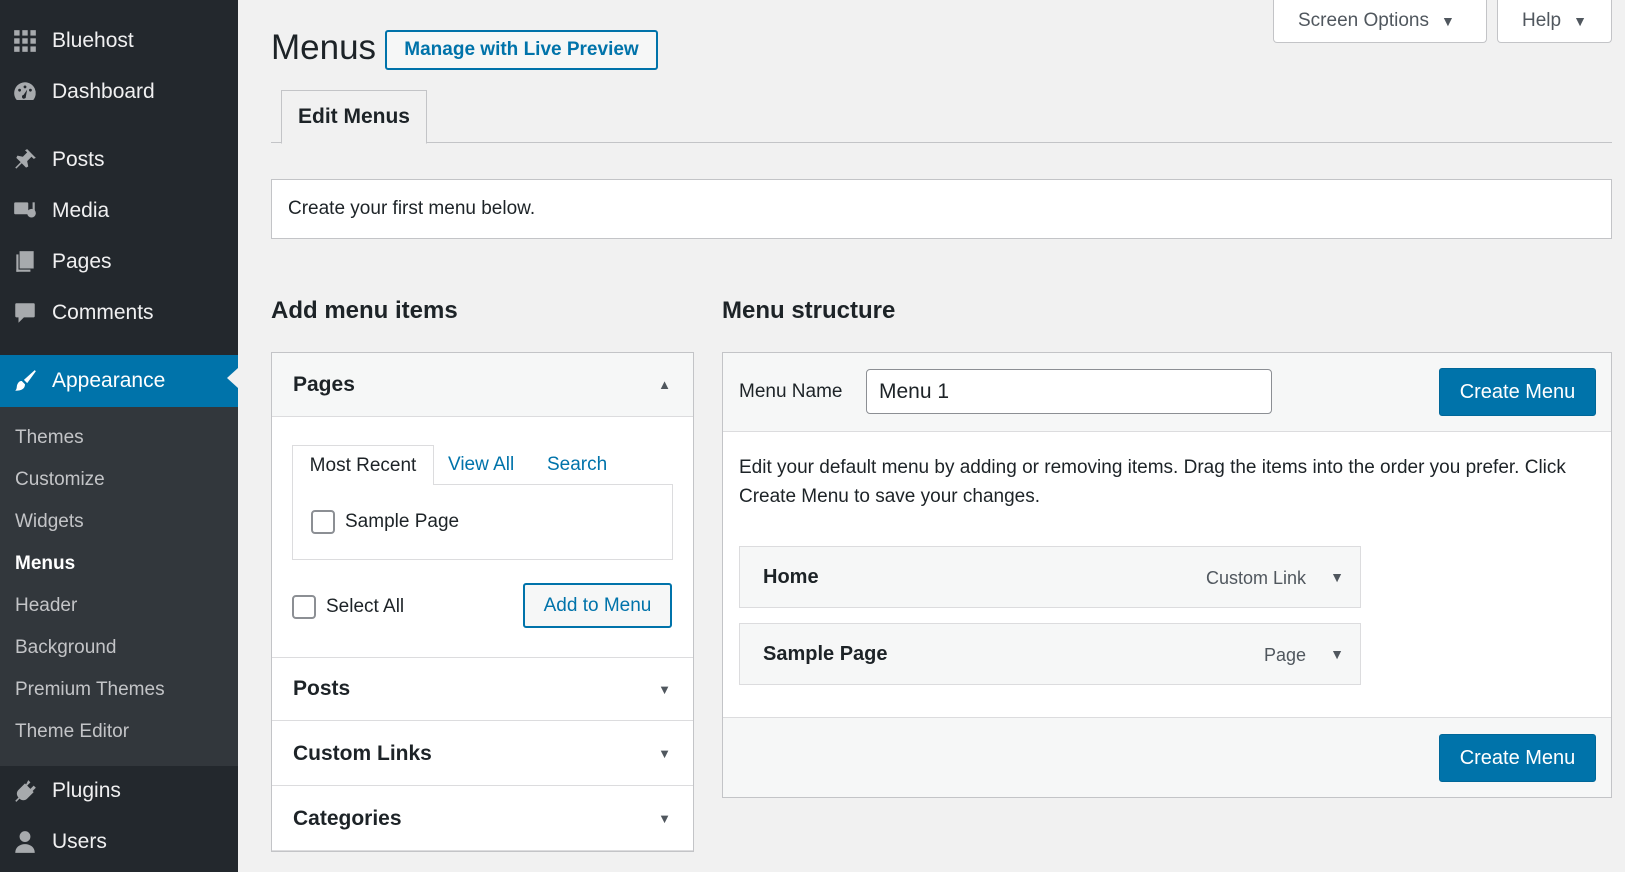 The width and height of the screenshot is (1625, 872). Describe the element at coordinates (25, 381) in the screenshot. I see `paintbrush-icon` at that location.